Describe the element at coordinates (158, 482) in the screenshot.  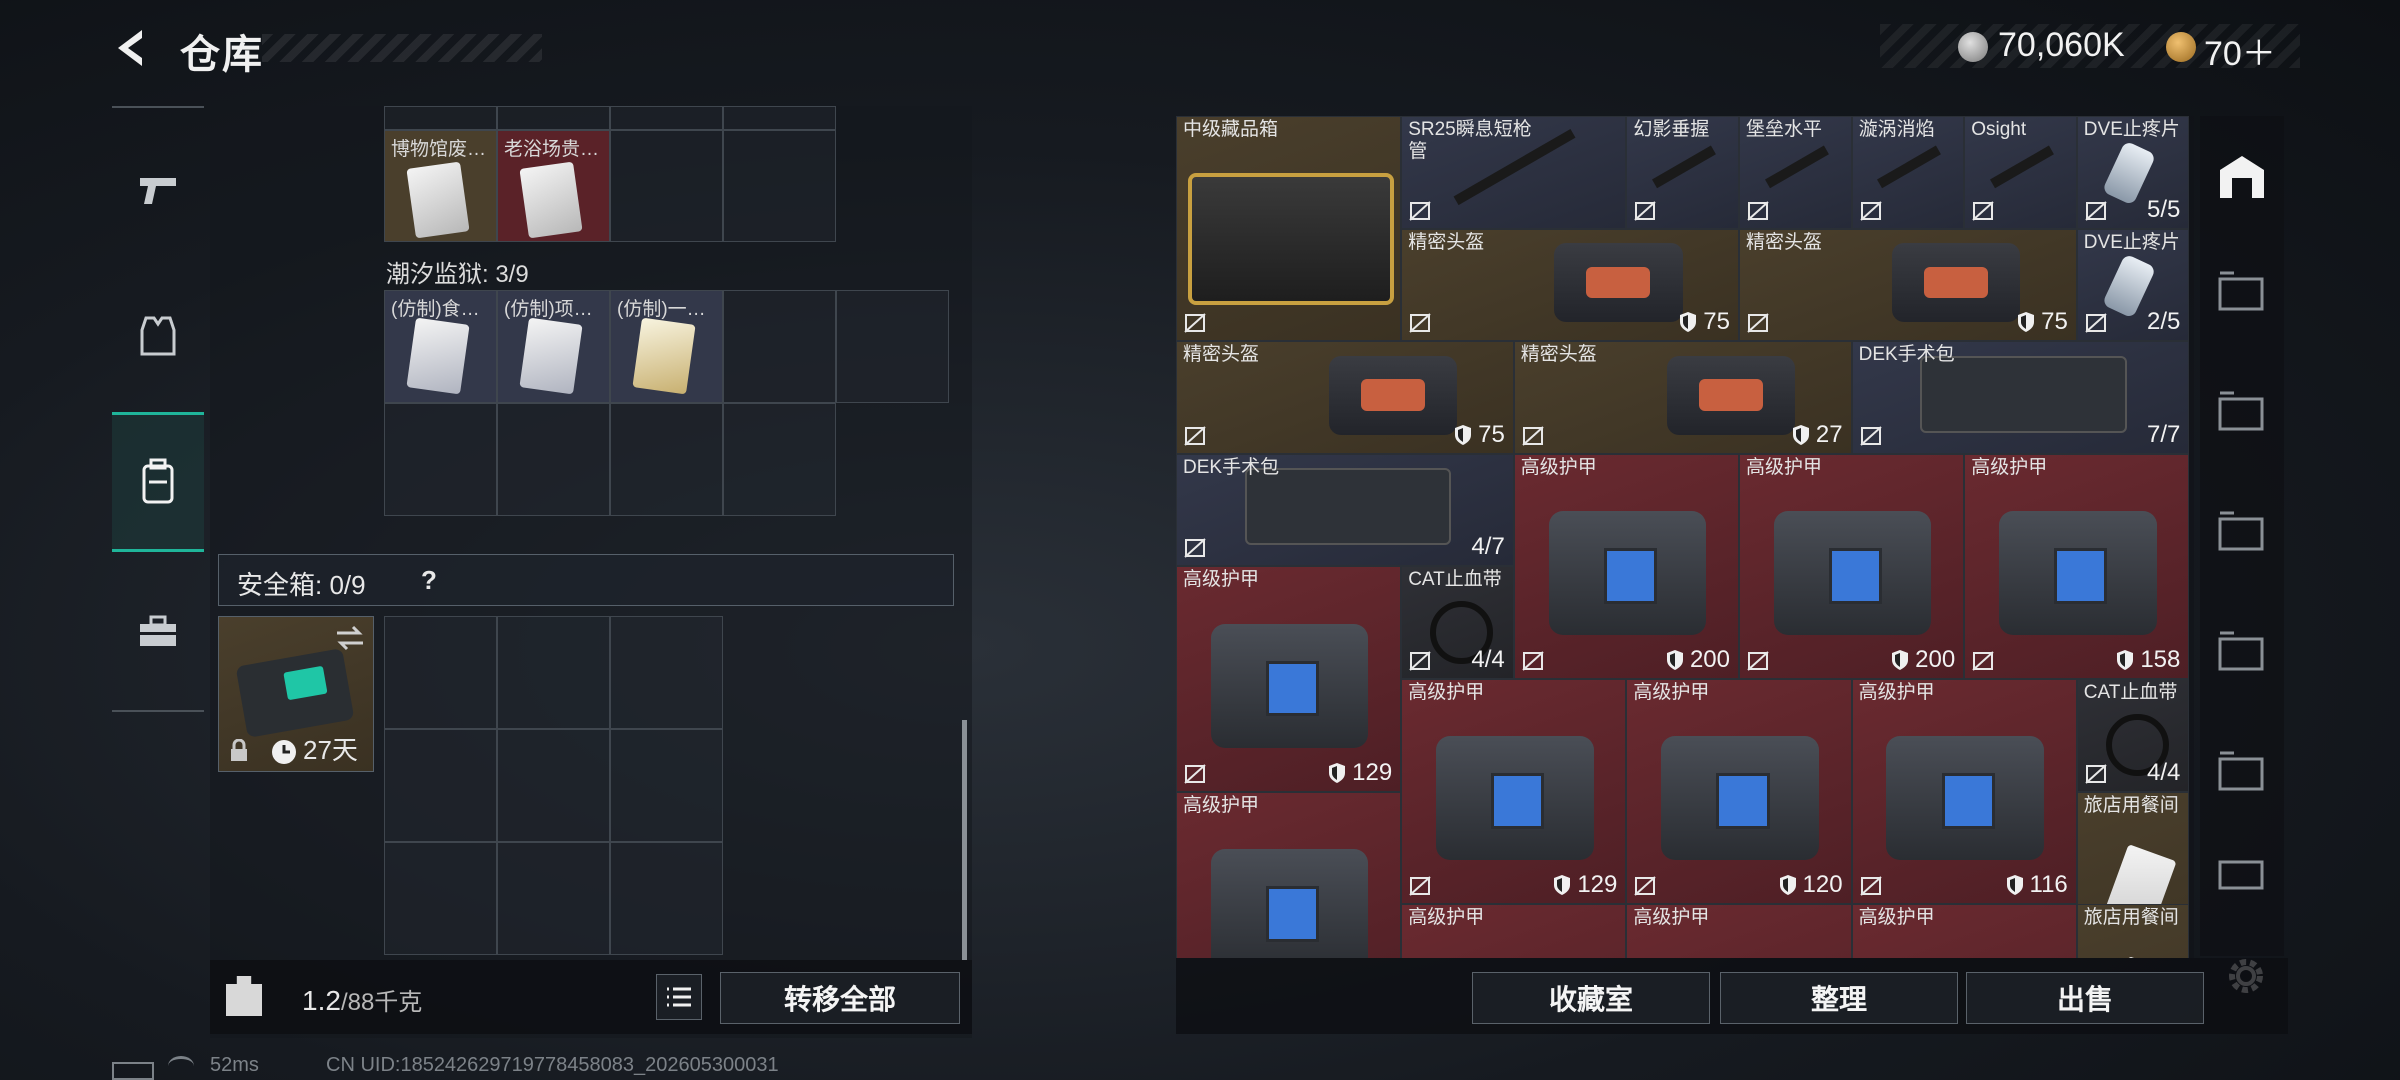
I see `tab-backpack` at that location.